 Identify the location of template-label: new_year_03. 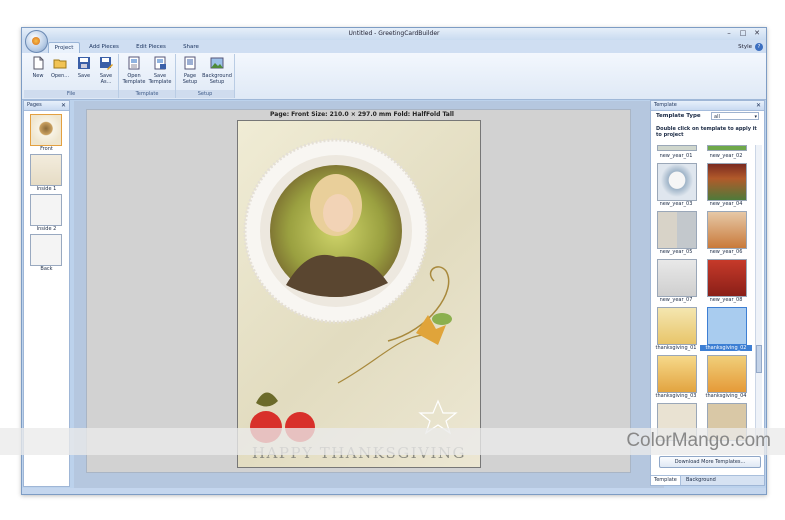
(676, 204).